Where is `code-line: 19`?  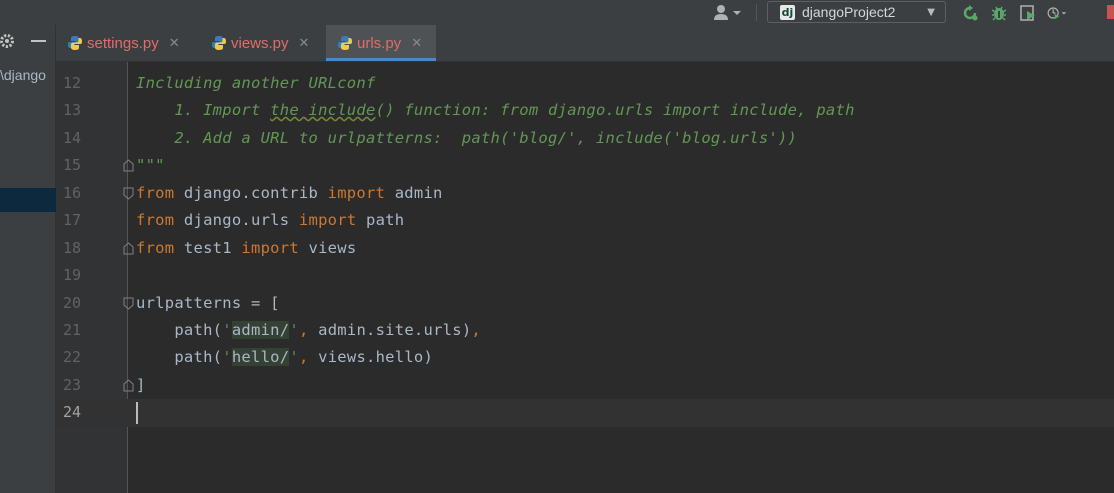 code-line: 19 is located at coordinates (557, 275).